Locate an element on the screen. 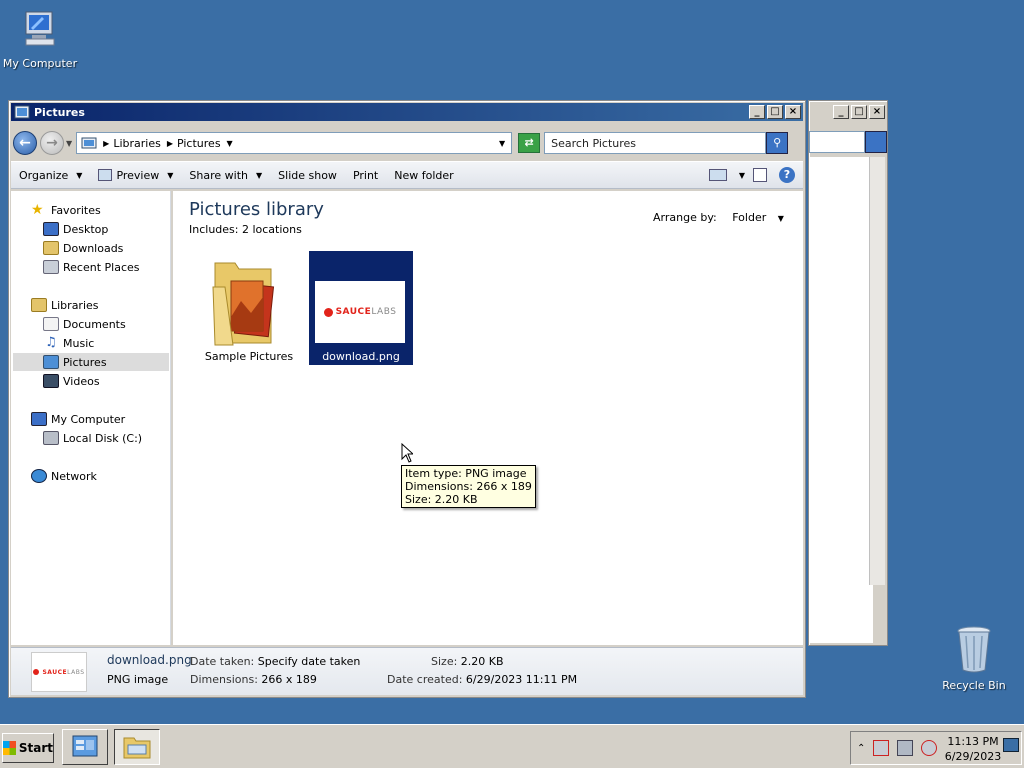  refresh-button: ⇄ is located at coordinates (529, 143).